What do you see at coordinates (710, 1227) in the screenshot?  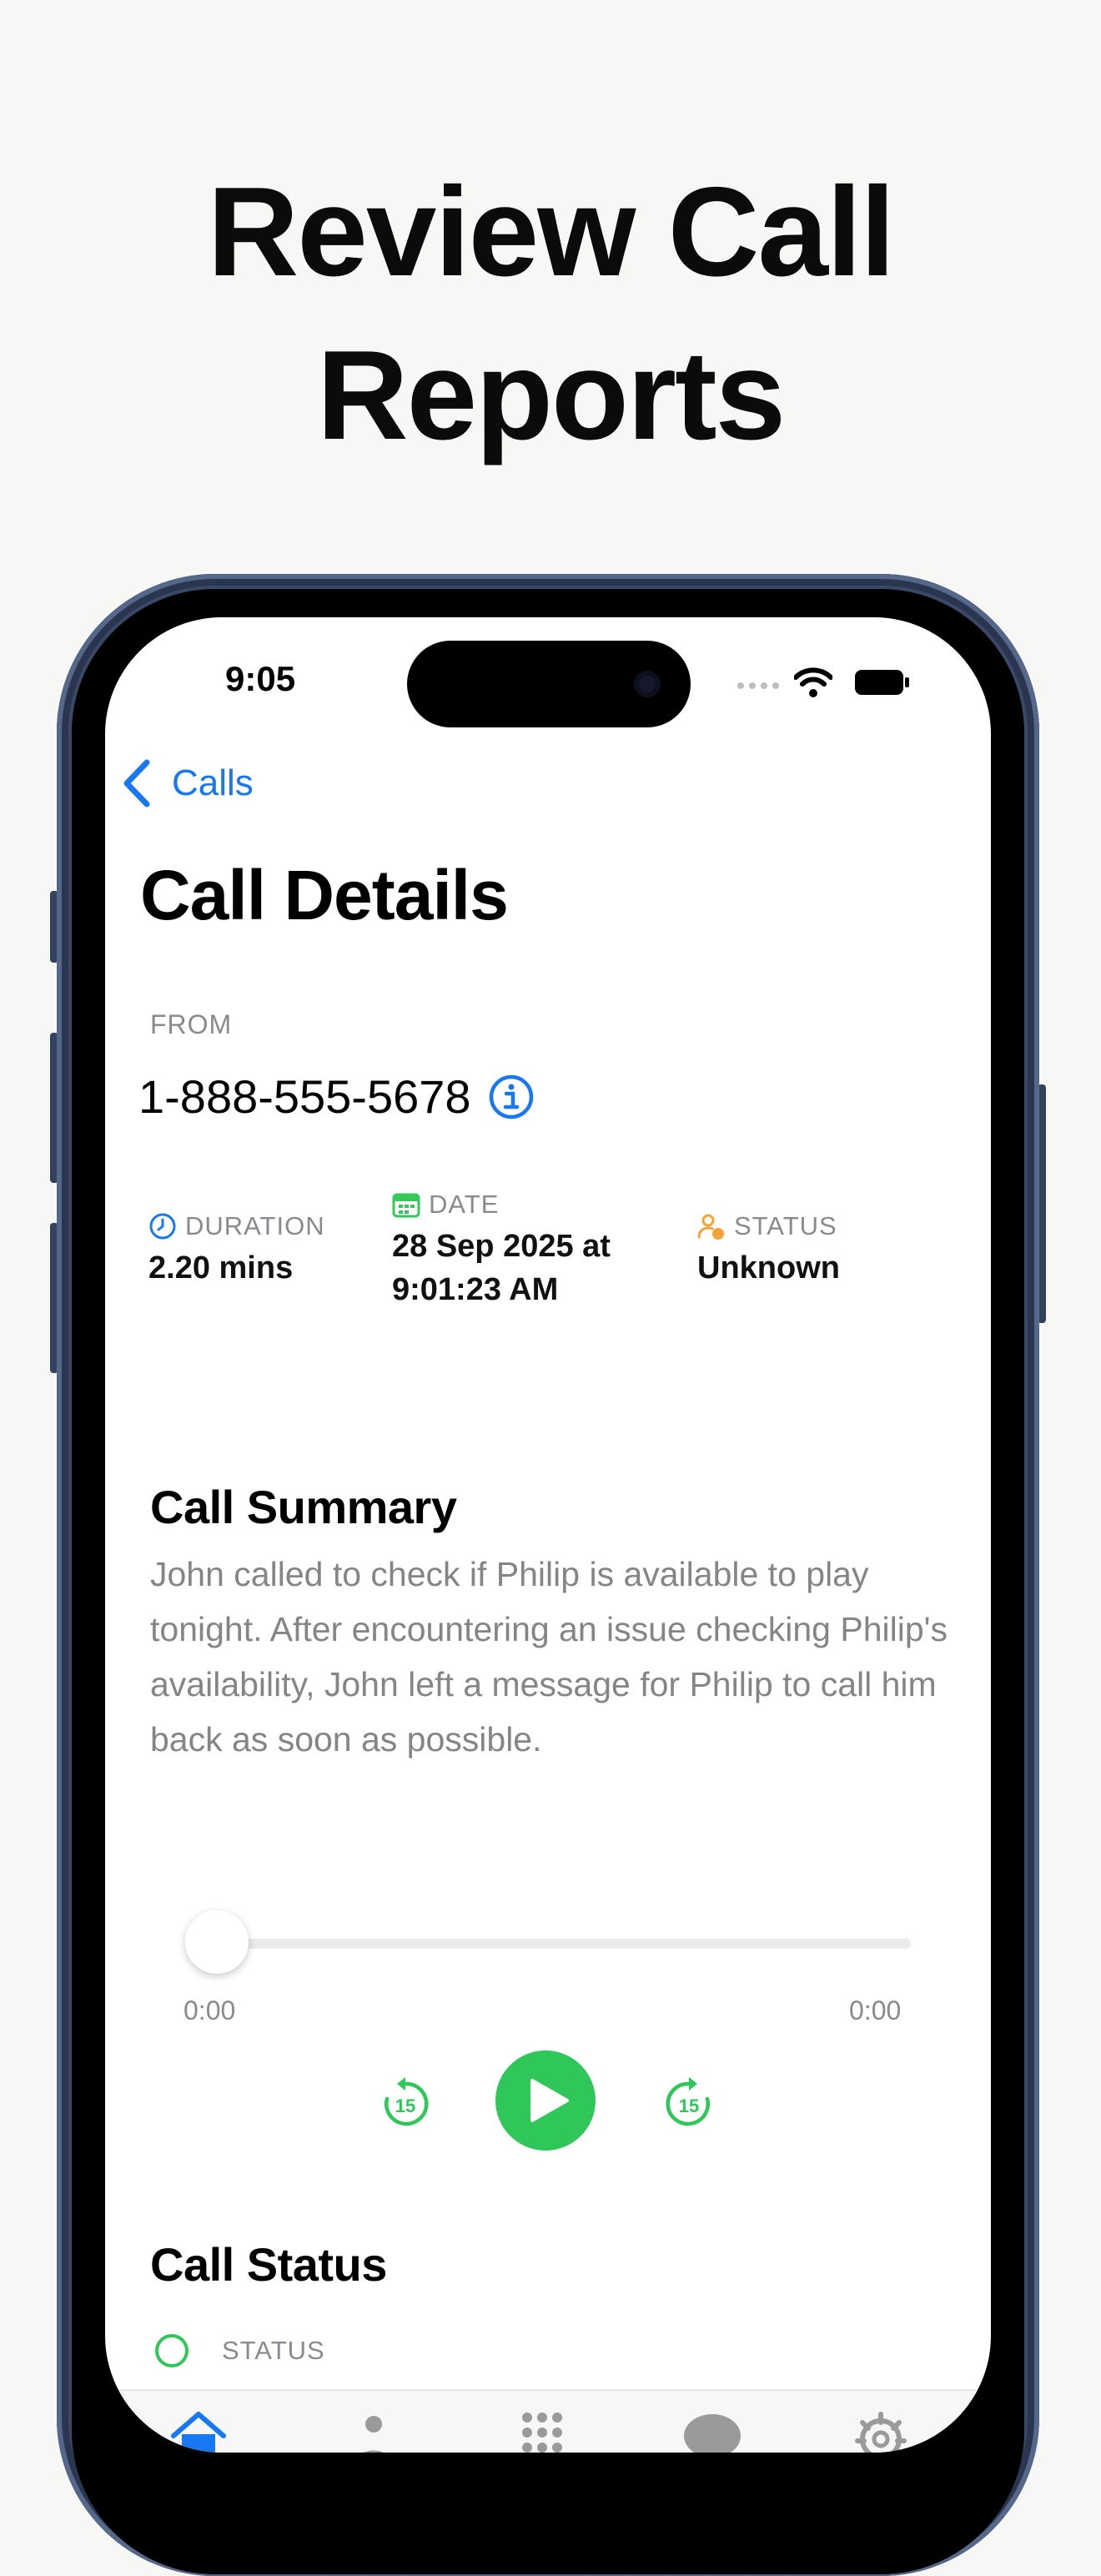 I see `person-question-icon` at bounding box center [710, 1227].